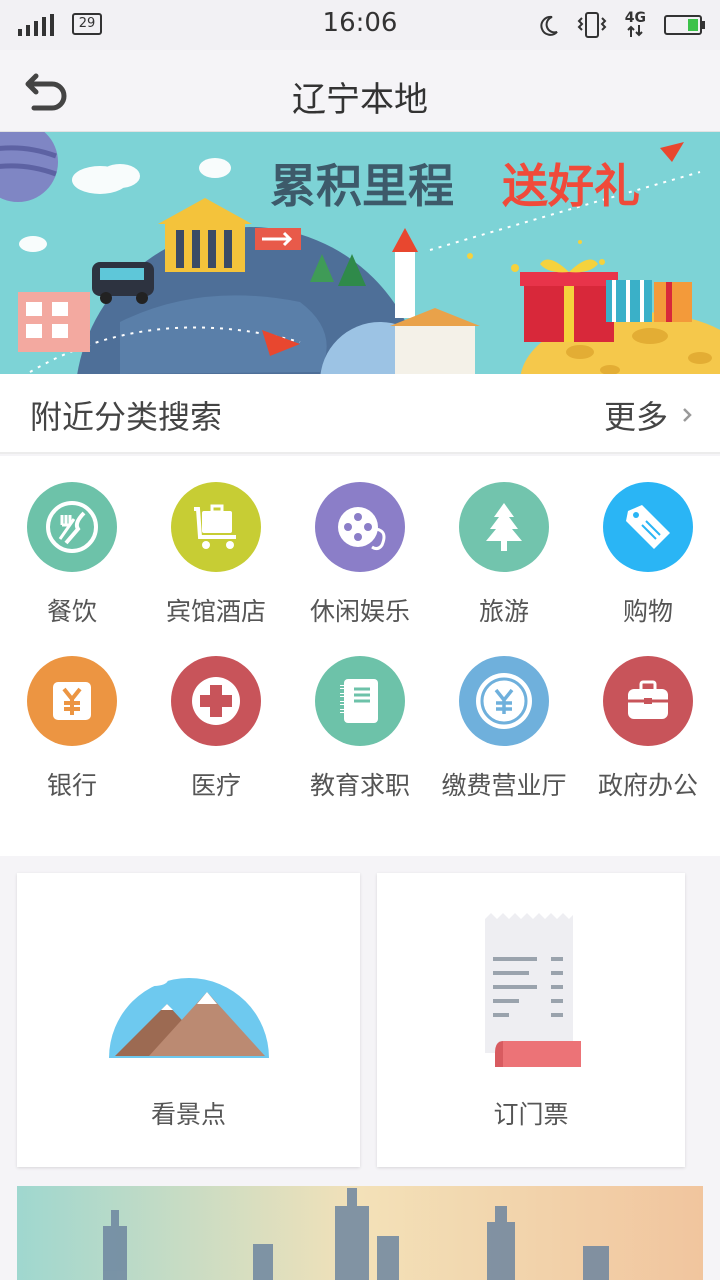  What do you see at coordinates (87, 24) in the screenshot?
I see `notification-count-badge: 29` at bounding box center [87, 24].